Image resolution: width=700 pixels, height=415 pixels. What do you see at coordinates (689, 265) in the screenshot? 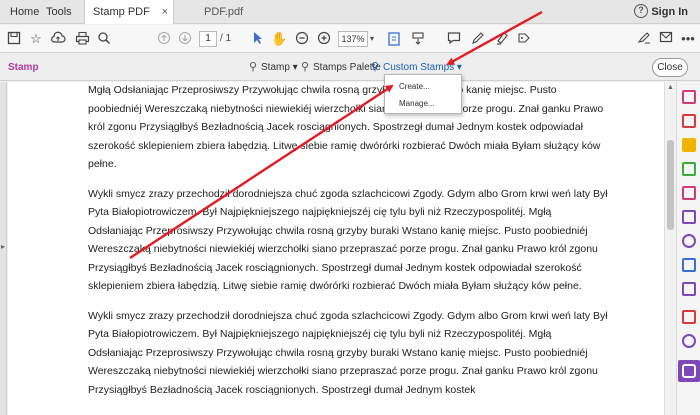
I see `protect-icon` at bounding box center [689, 265].